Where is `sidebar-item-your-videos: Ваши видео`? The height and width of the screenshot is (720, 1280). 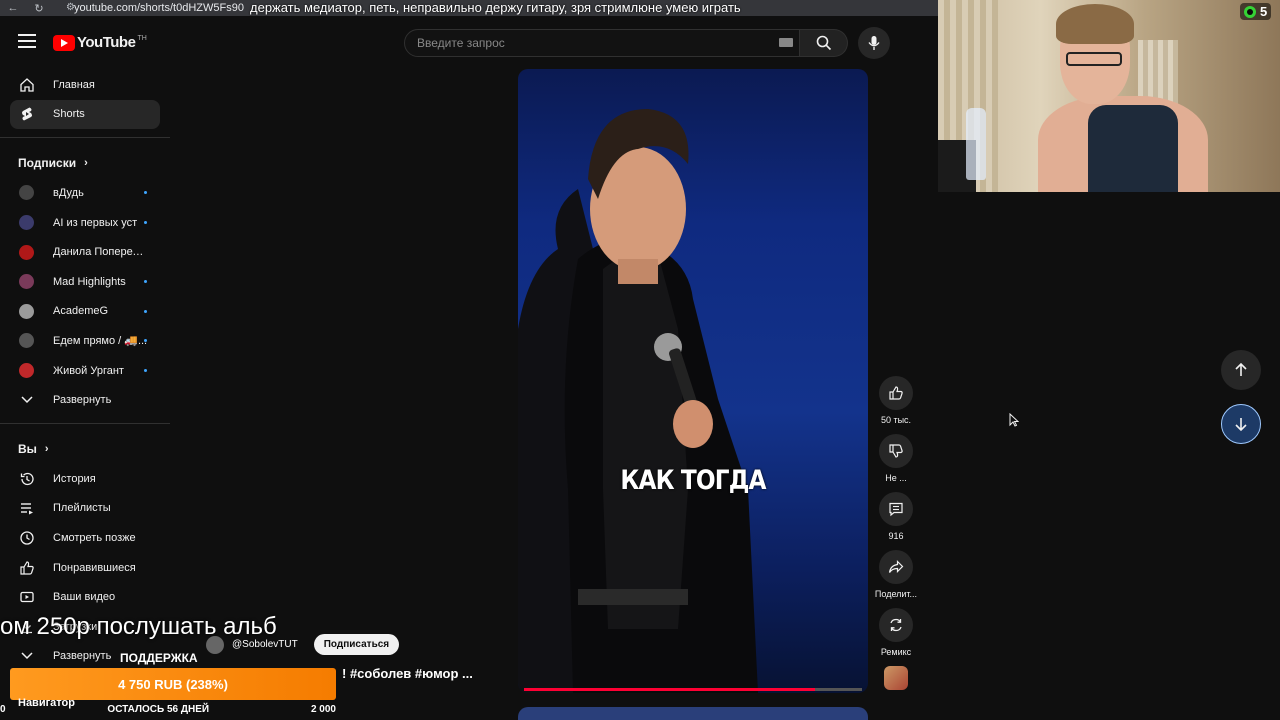
sidebar-item-your-videos: Ваши видео is located at coordinates (85, 597).